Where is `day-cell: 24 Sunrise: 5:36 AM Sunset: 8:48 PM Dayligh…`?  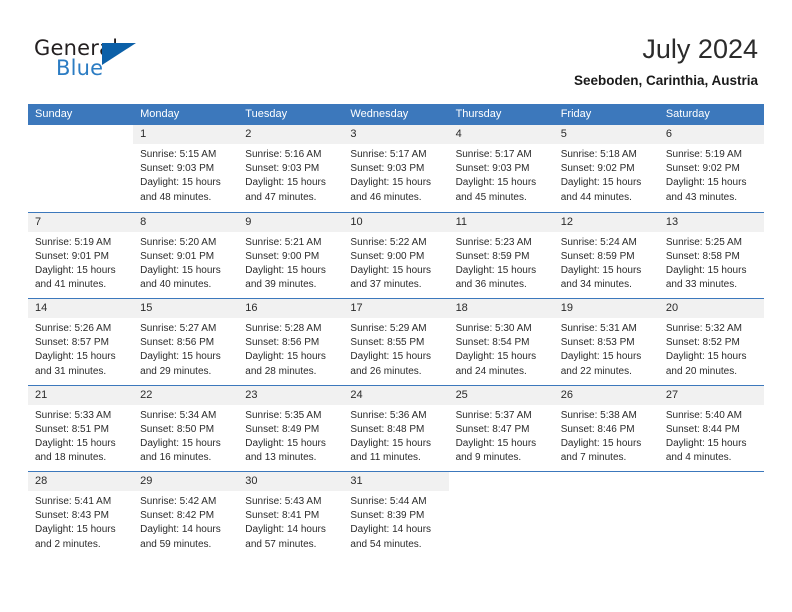 day-cell: 24 Sunrise: 5:36 AM Sunset: 8:48 PM Dayligh… is located at coordinates (396, 428).